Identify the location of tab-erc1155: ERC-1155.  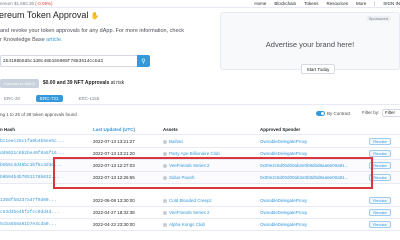
(89, 98).